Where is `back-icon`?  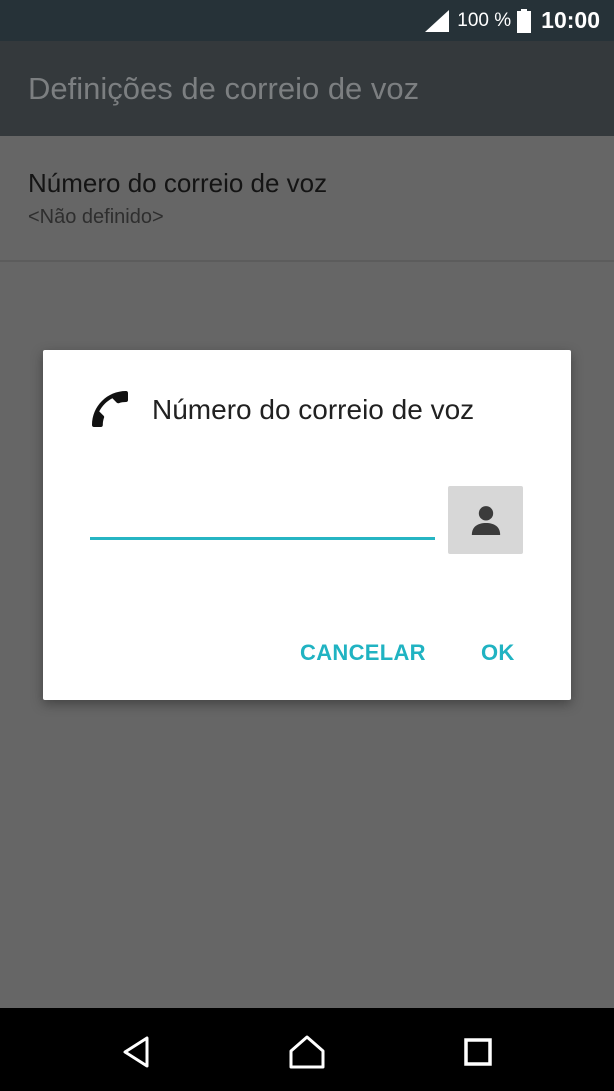
back-icon is located at coordinates (137, 1052).